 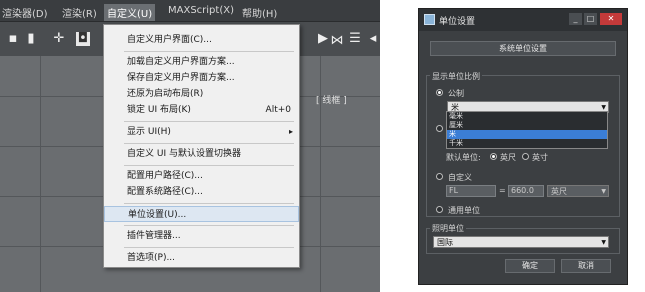 What do you see at coordinates (521, 242) in the screenshot?
I see `lighting-units-select: 国际 ▼` at bounding box center [521, 242].